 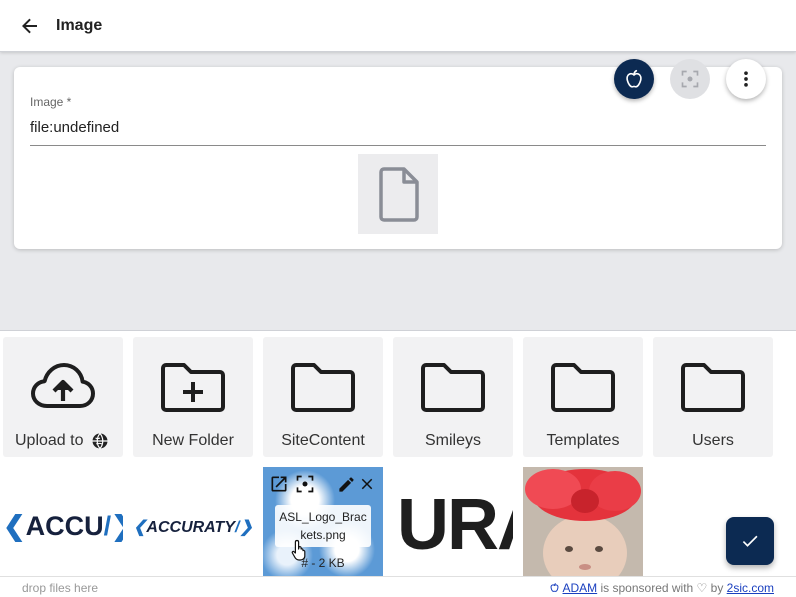 I want to click on file-thumb-accuraty-logo: ❮ACCURATY/❯, so click(x=193, y=522).